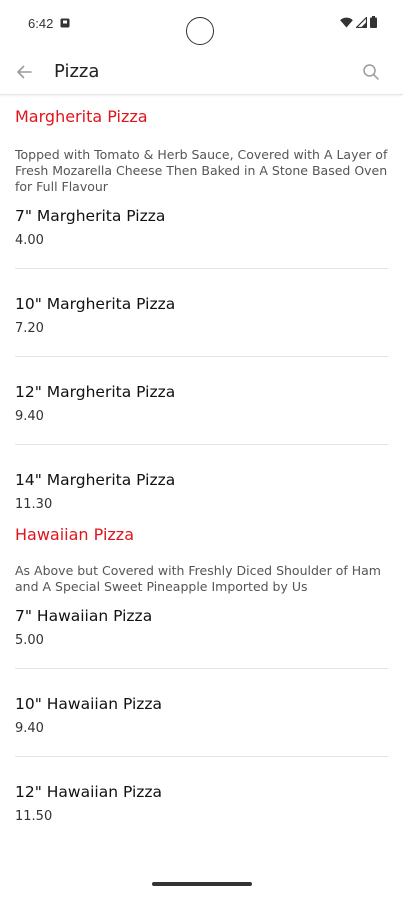 This screenshot has height=900, width=403. Describe the element at coordinates (201, 72) in the screenshot. I see `app-bar: Pizza` at that location.